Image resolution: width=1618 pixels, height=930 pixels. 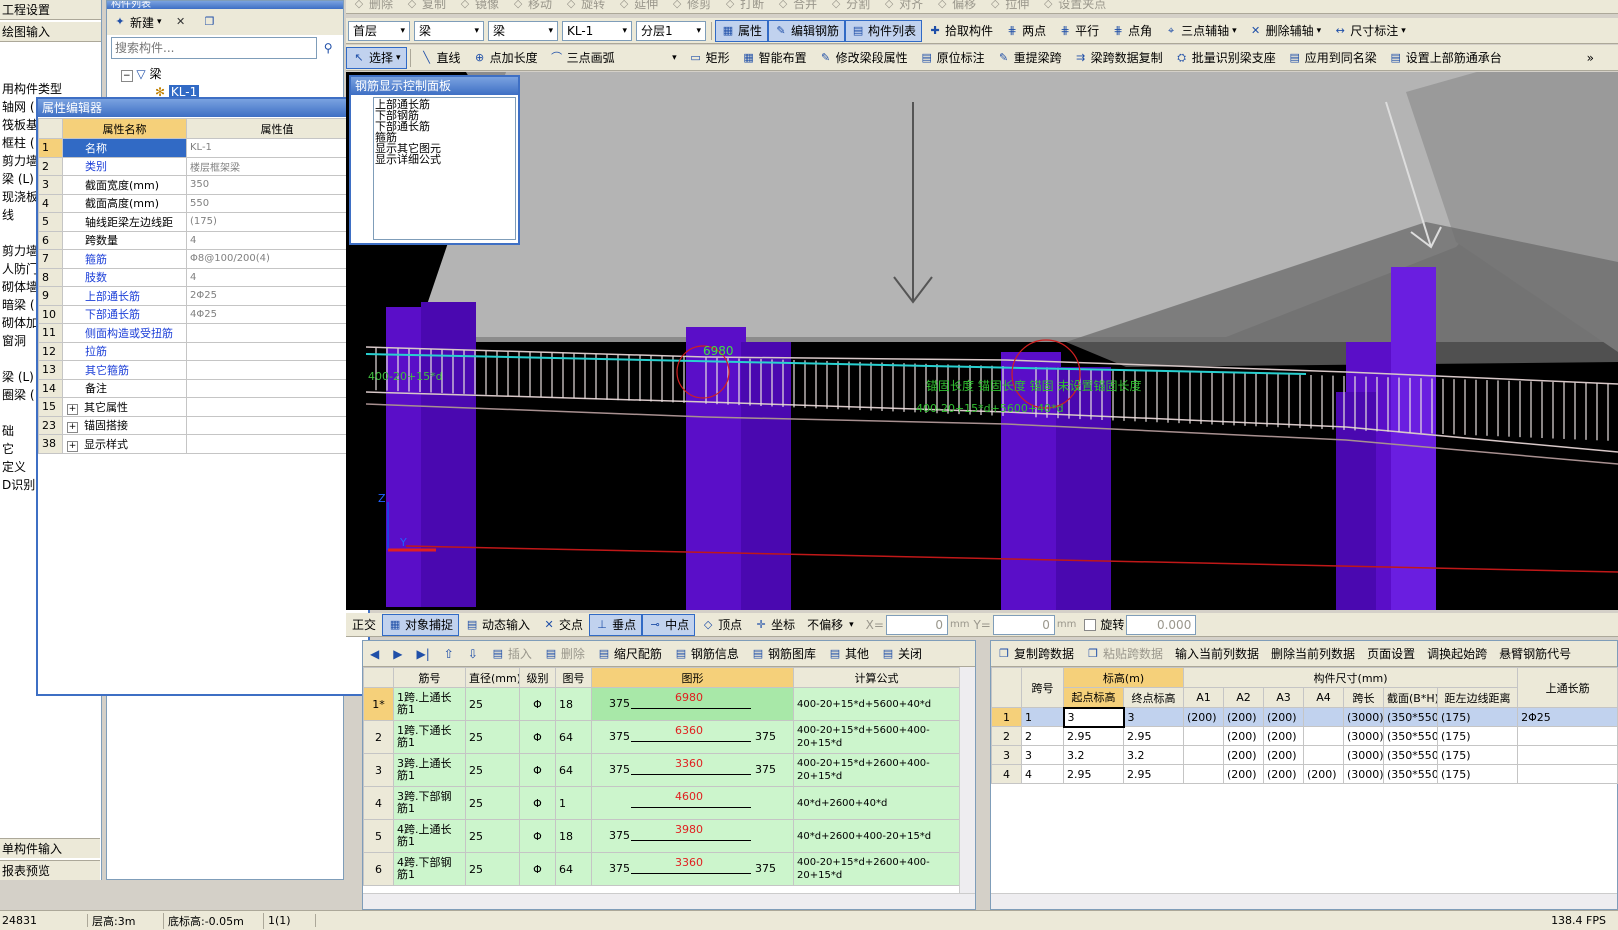 I want to click on property-row: 23 + 锚固搭接, so click(x=203, y=425).